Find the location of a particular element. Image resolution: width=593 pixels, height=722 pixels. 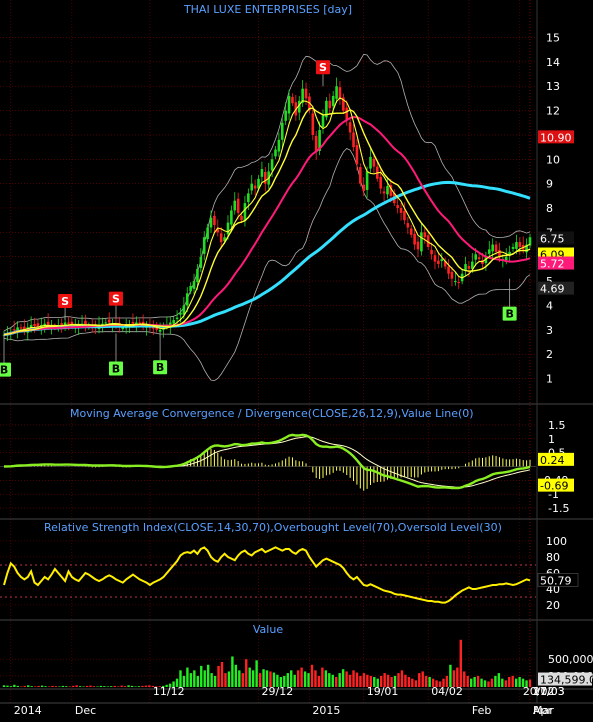

price-tick-label: 10 is located at coordinates (553, 159).